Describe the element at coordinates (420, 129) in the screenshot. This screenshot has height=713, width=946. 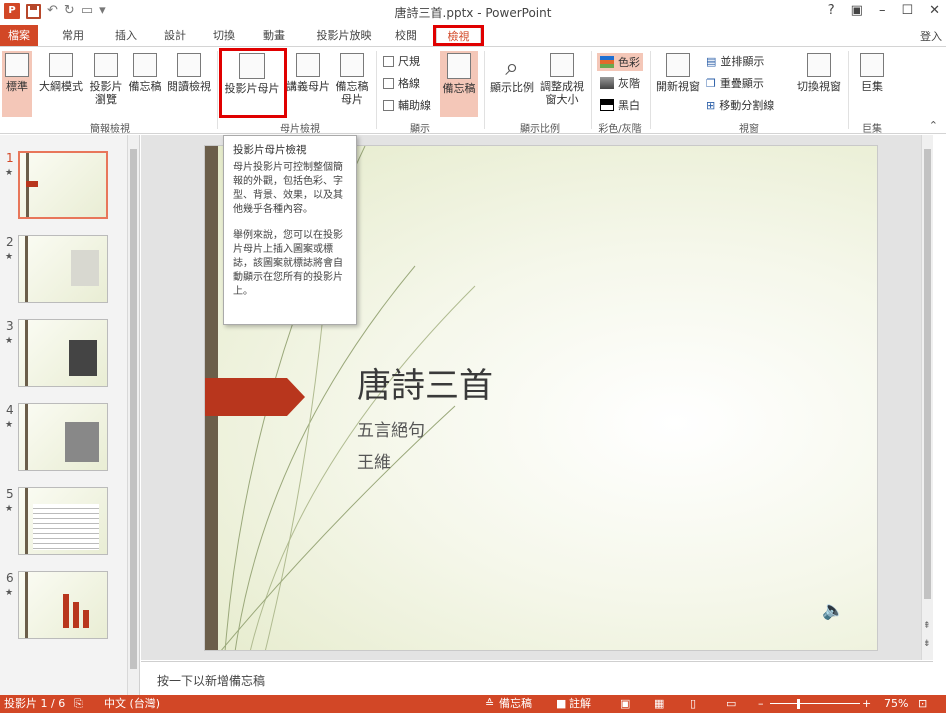
I see `group-label-show: 顯示` at that location.